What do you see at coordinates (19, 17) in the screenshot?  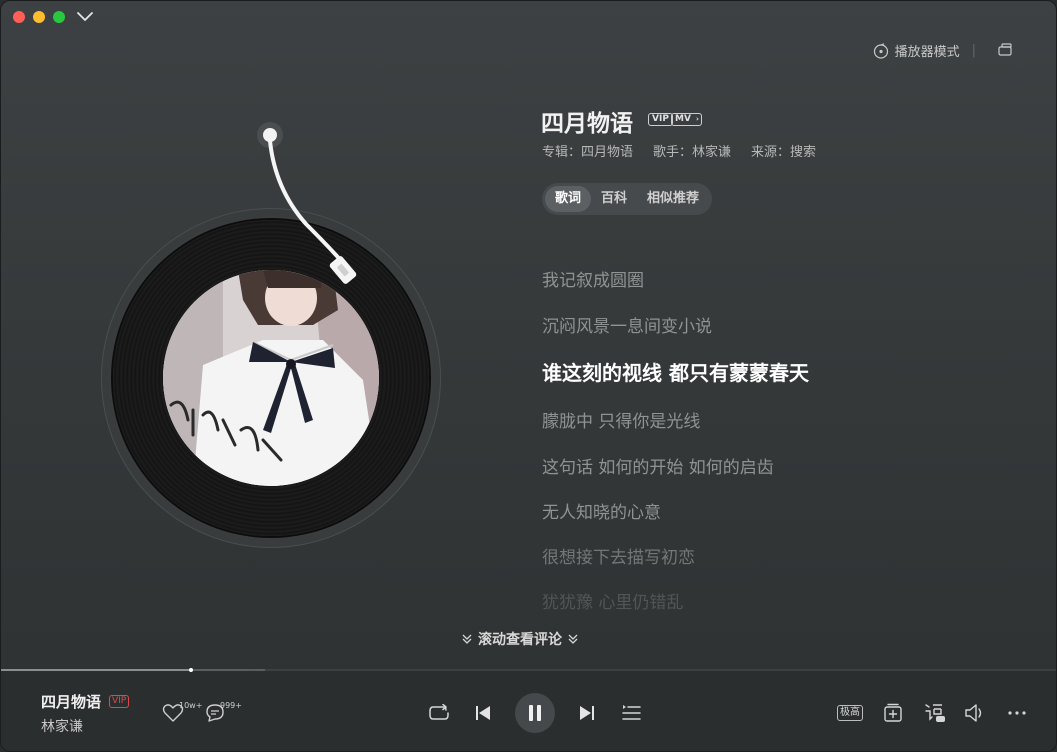 I see `close-window-button` at bounding box center [19, 17].